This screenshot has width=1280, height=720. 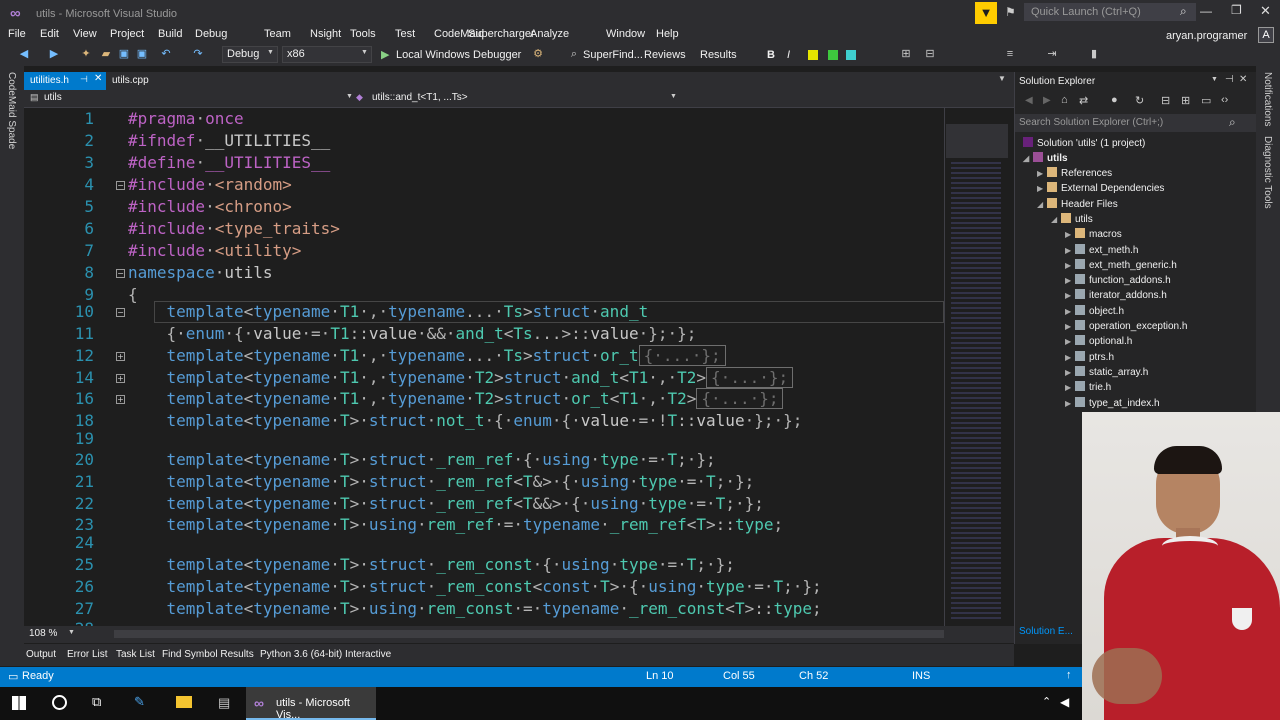 I want to click on project-node: ◢ utils, so click(x=1045, y=158).